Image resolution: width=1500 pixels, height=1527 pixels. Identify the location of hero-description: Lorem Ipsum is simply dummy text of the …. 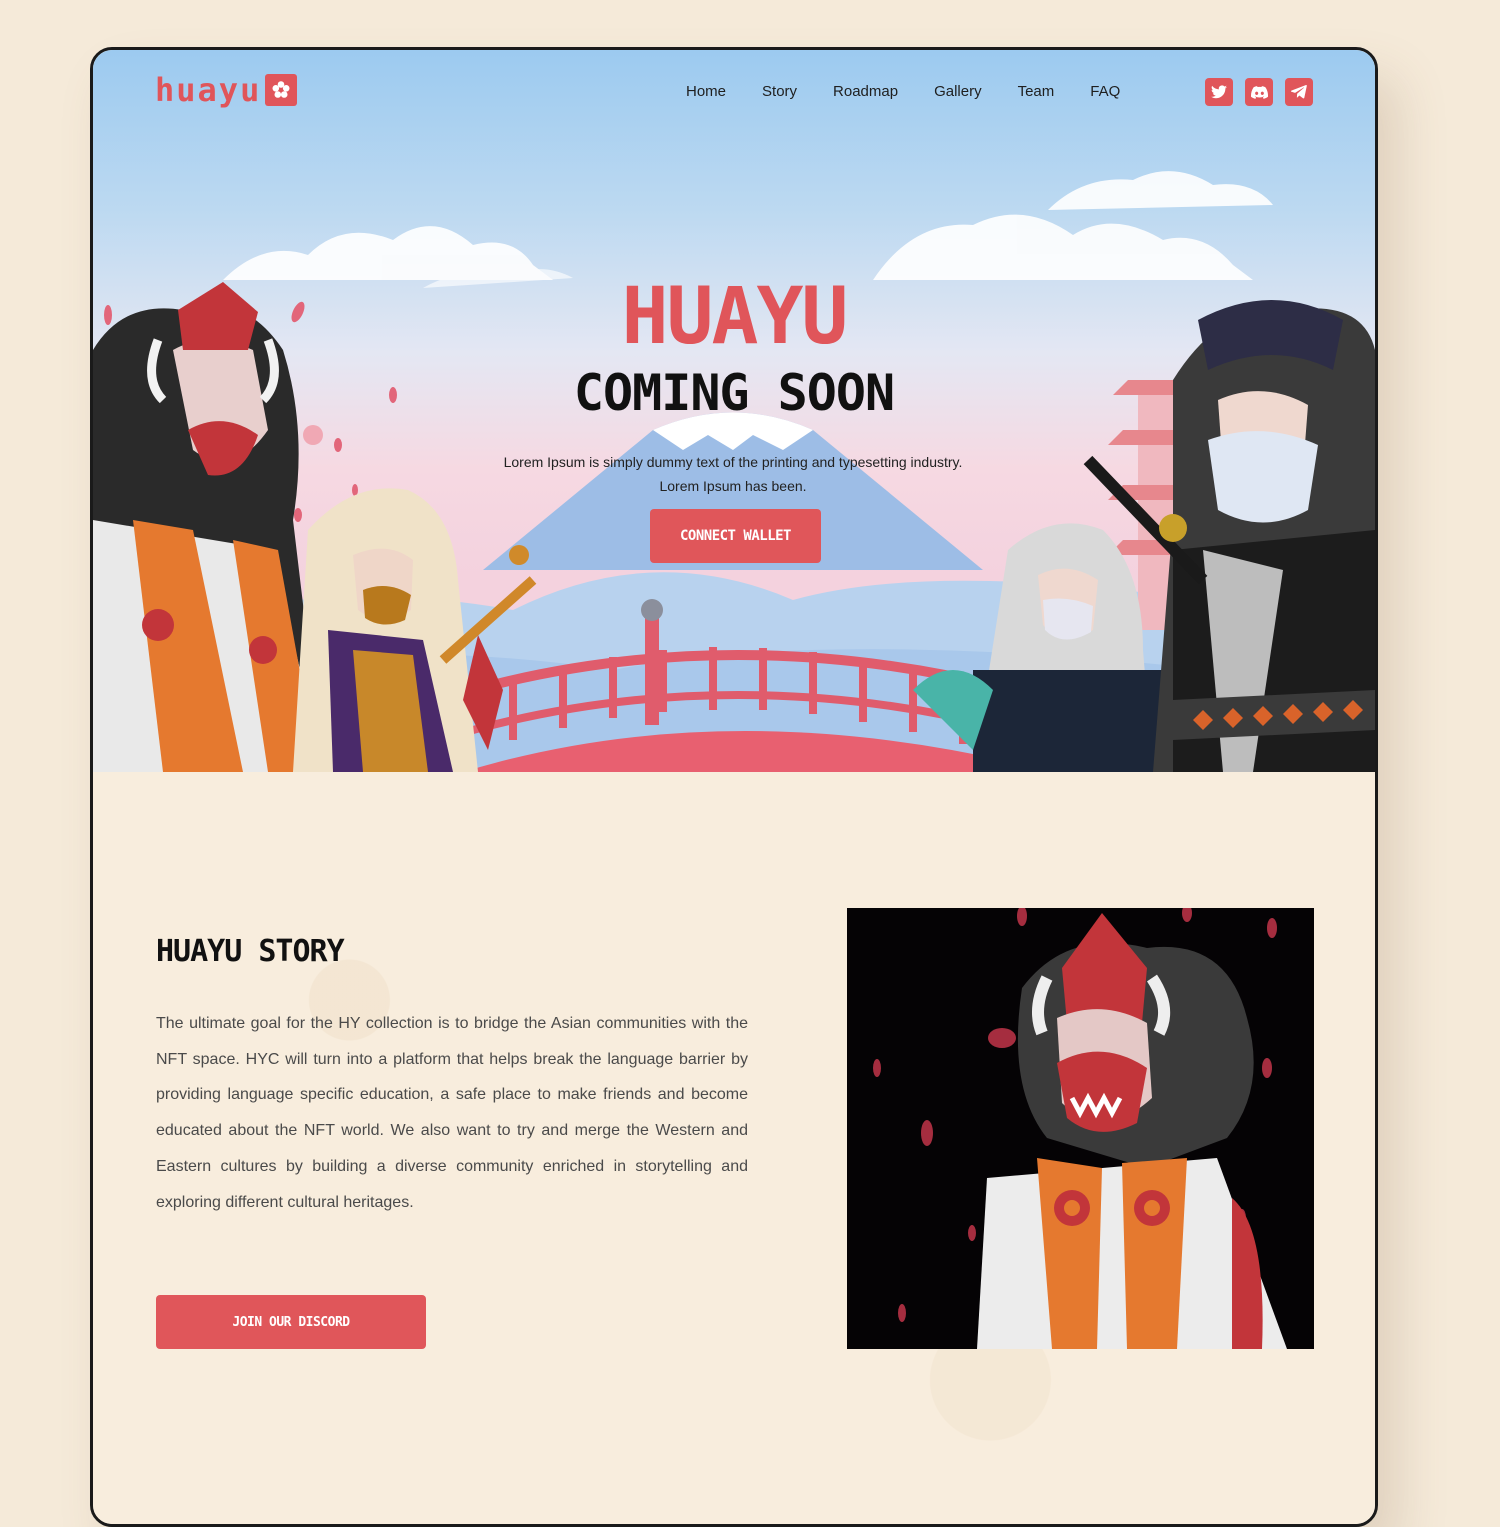
(733, 474).